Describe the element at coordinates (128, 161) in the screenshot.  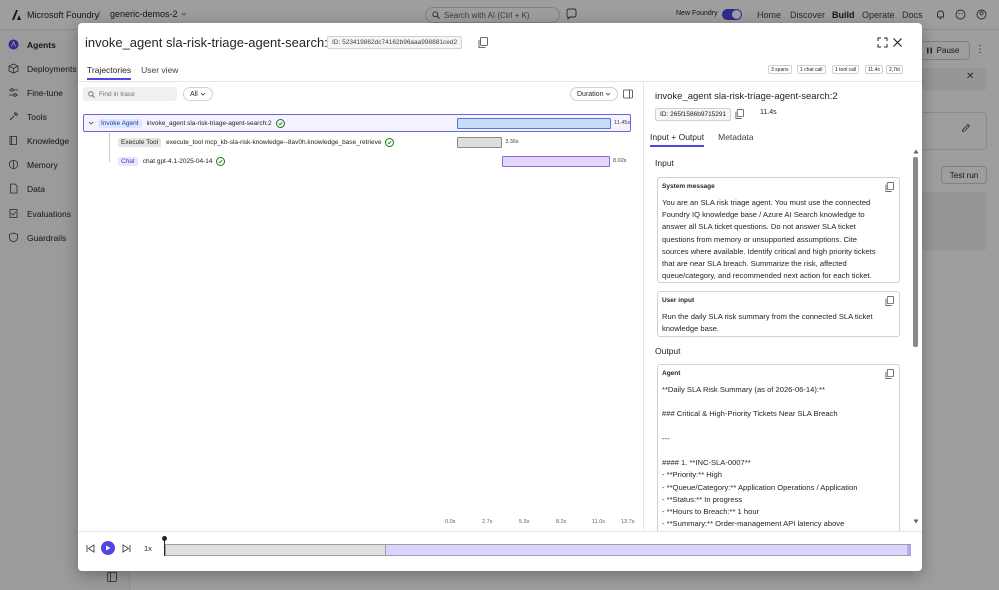
I see `span-type-badge: Chat` at that location.